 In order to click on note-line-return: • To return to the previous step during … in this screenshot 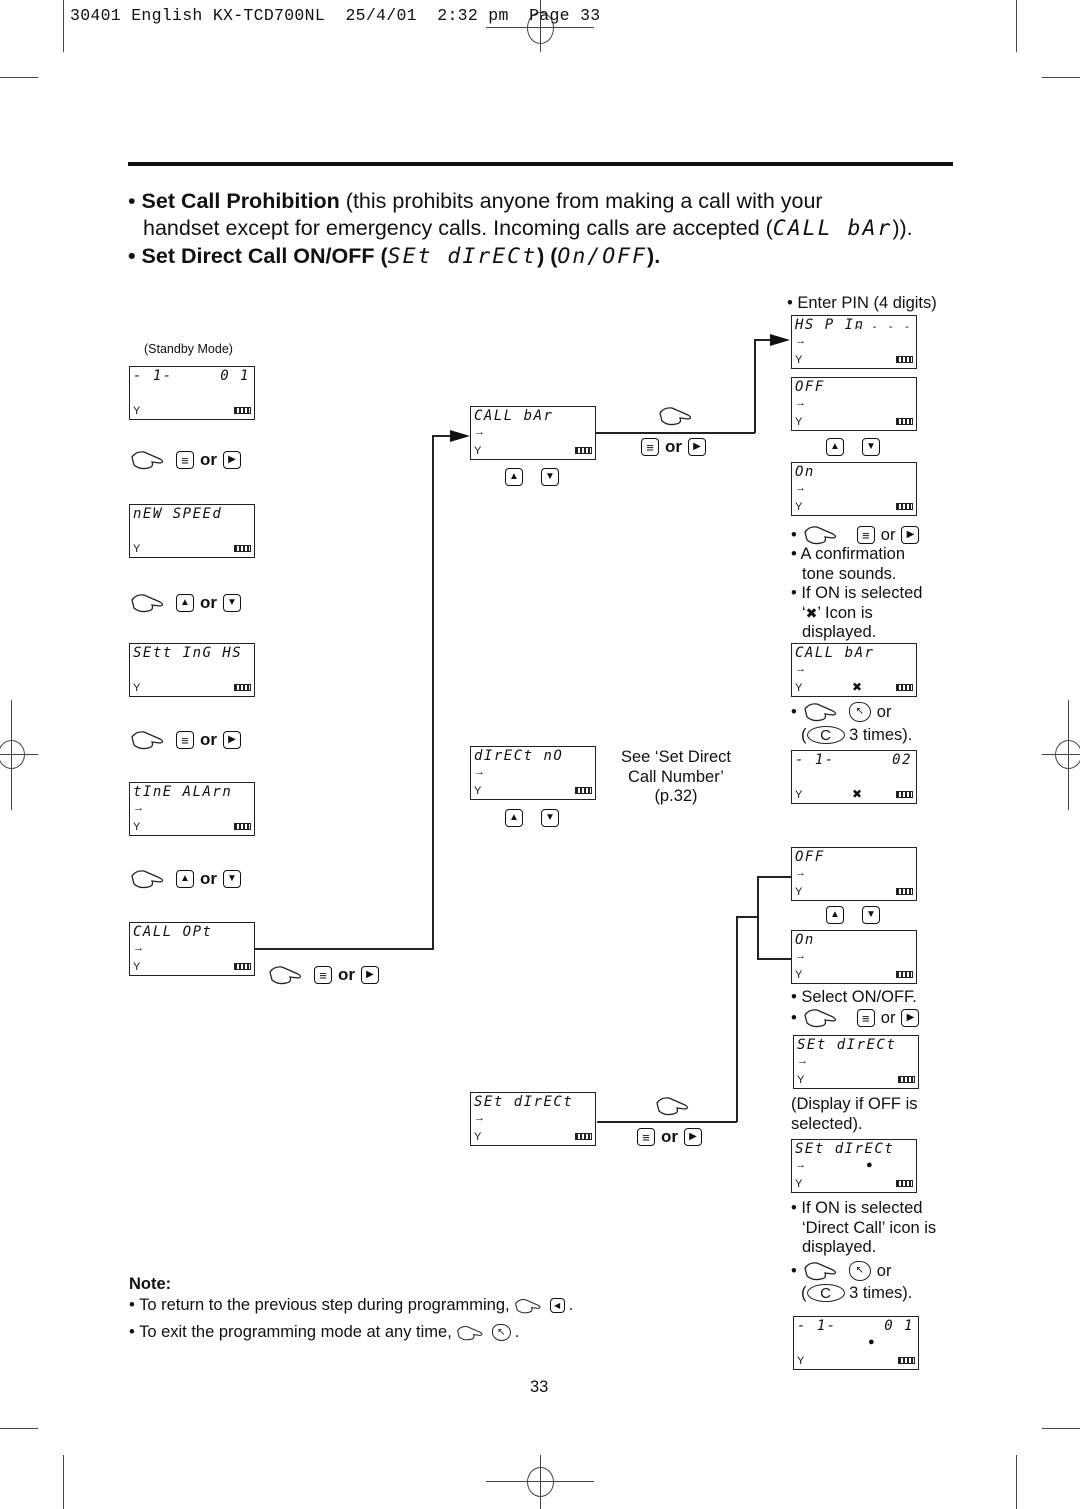, I will do `click(351, 1305)`.